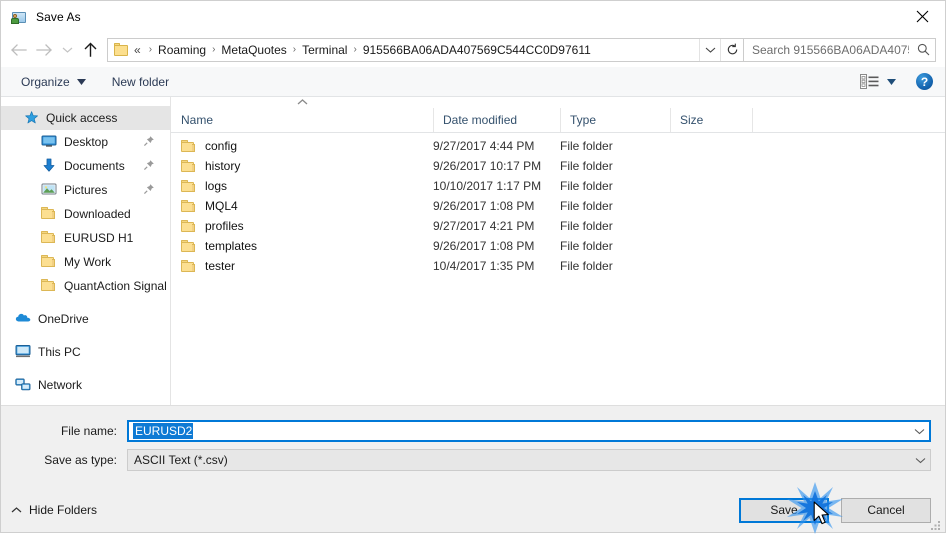 The width and height of the screenshot is (946, 542). I want to click on file-name-label: config, so click(221, 146).